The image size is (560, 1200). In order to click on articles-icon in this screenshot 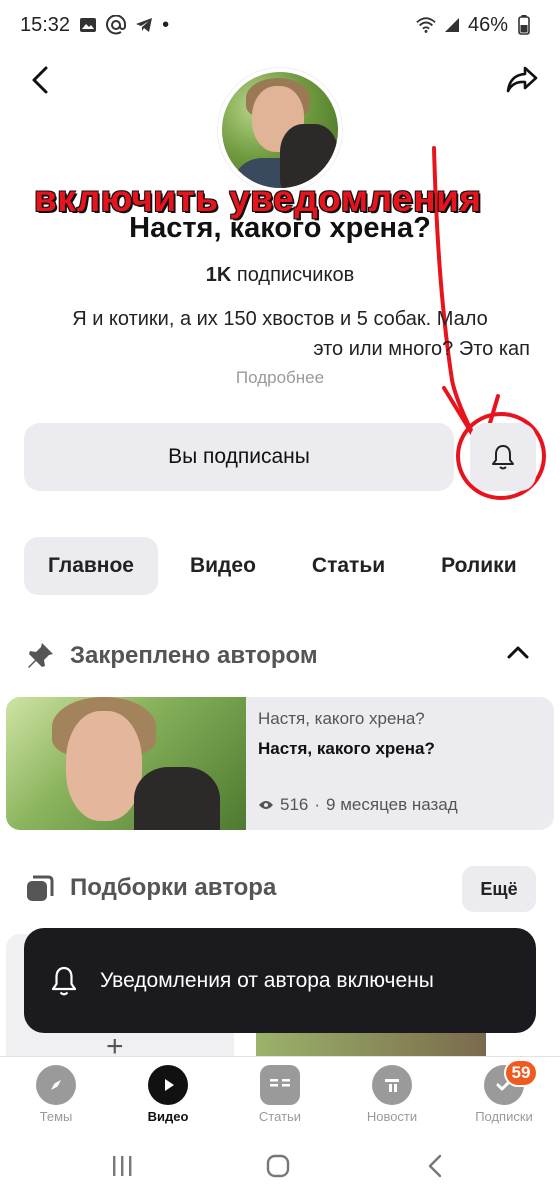, I will do `click(280, 1085)`.